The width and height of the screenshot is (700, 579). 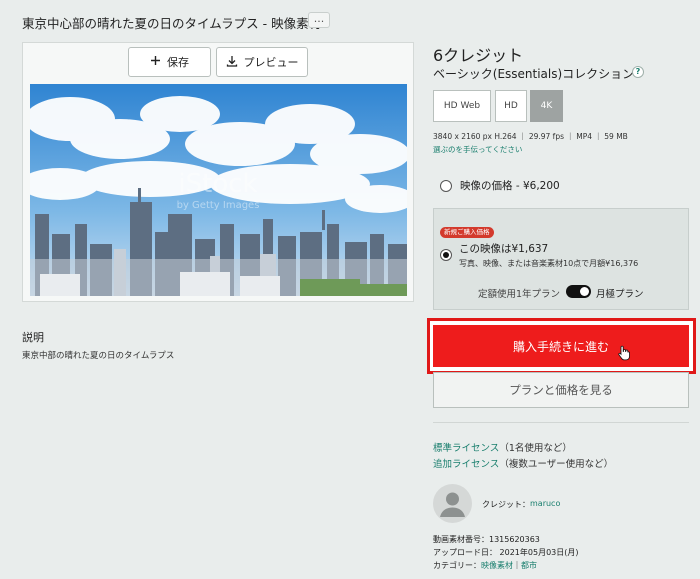 I want to click on avatar, so click(x=452, y=503).